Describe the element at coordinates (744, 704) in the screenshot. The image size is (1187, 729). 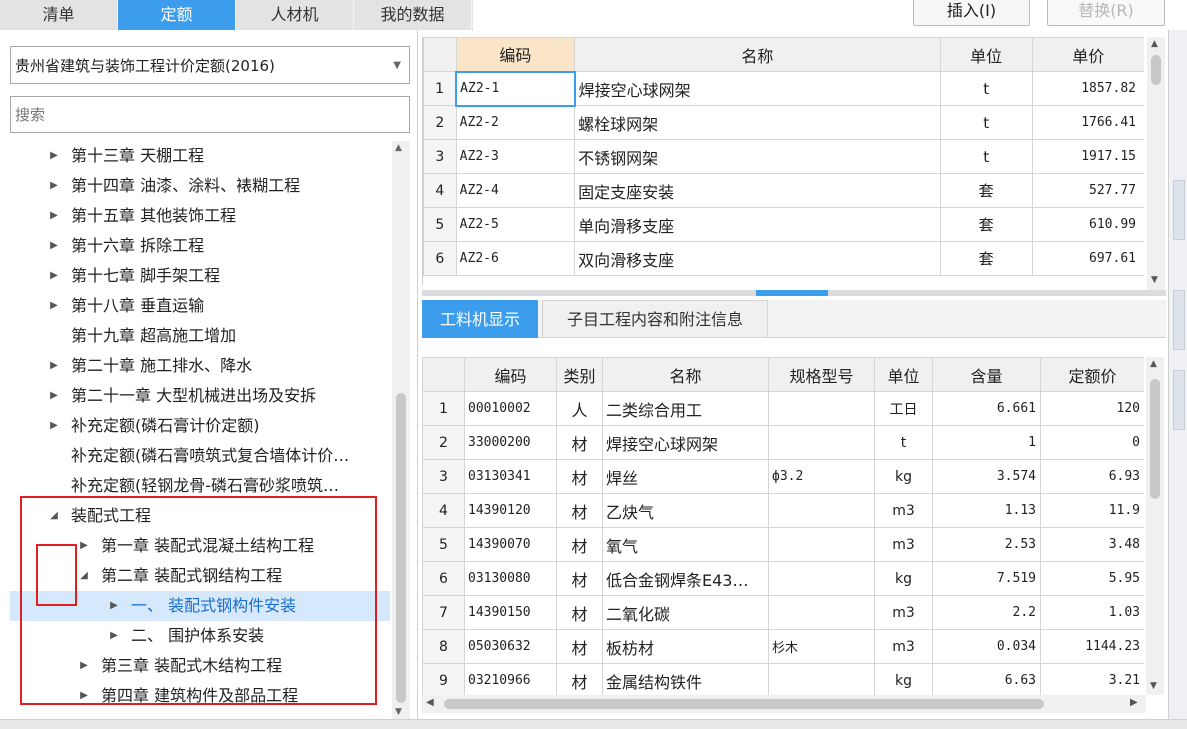
I see `resource-grid-hscroll-thumb` at that location.